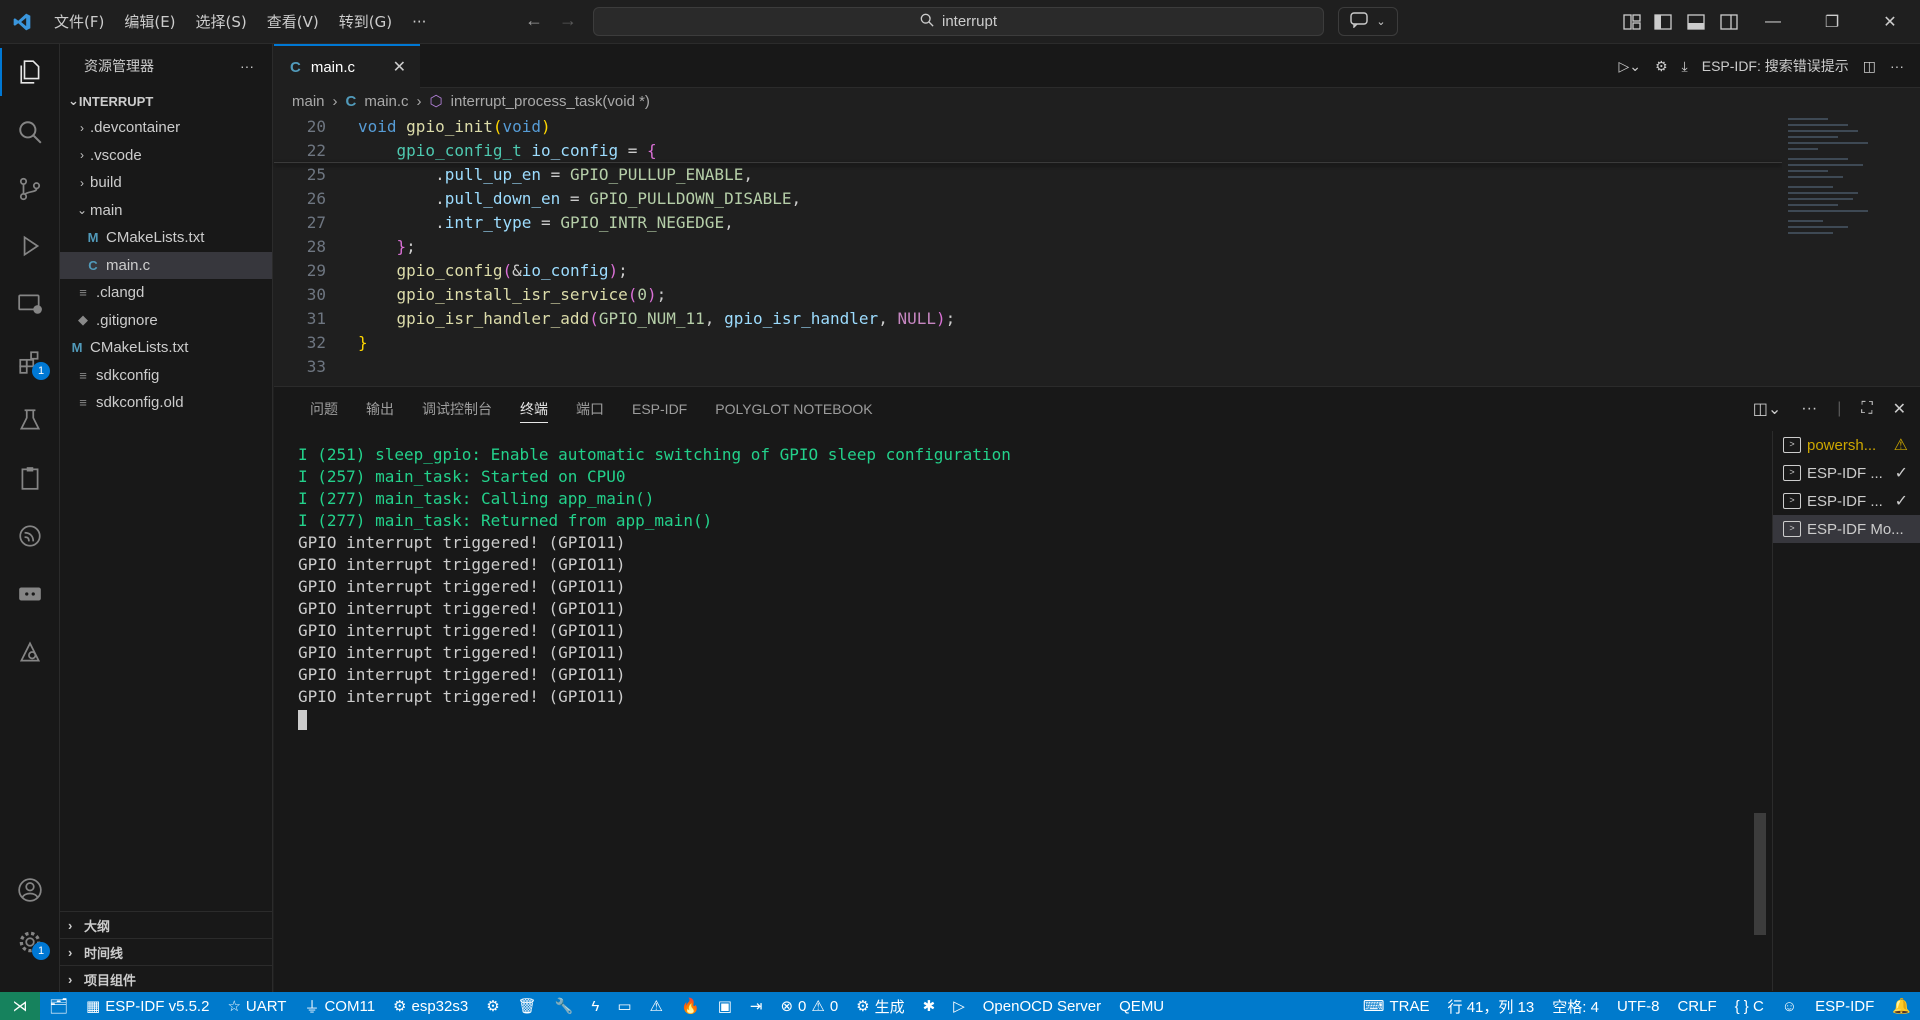 This screenshot has height=1020, width=1920. What do you see at coordinates (166, 293) in the screenshot?
I see `tree-item-clangd: ≡ .clangd` at bounding box center [166, 293].